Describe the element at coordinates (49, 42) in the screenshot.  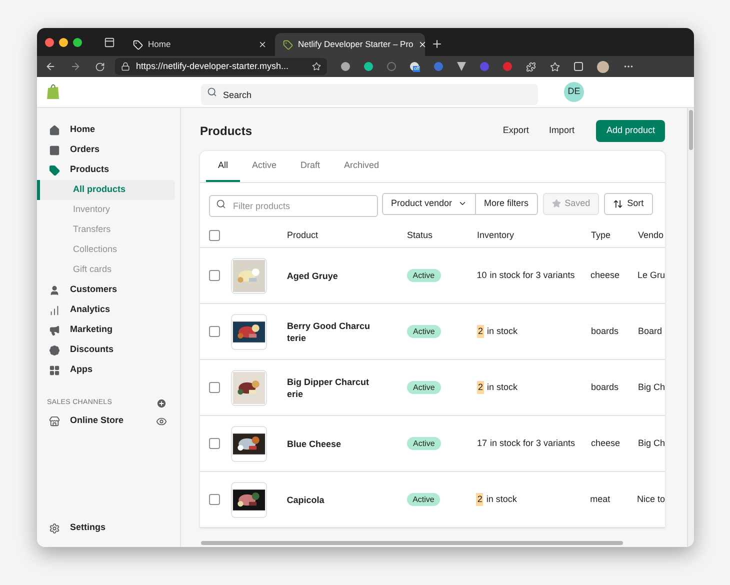
I see `close-window-control` at that location.